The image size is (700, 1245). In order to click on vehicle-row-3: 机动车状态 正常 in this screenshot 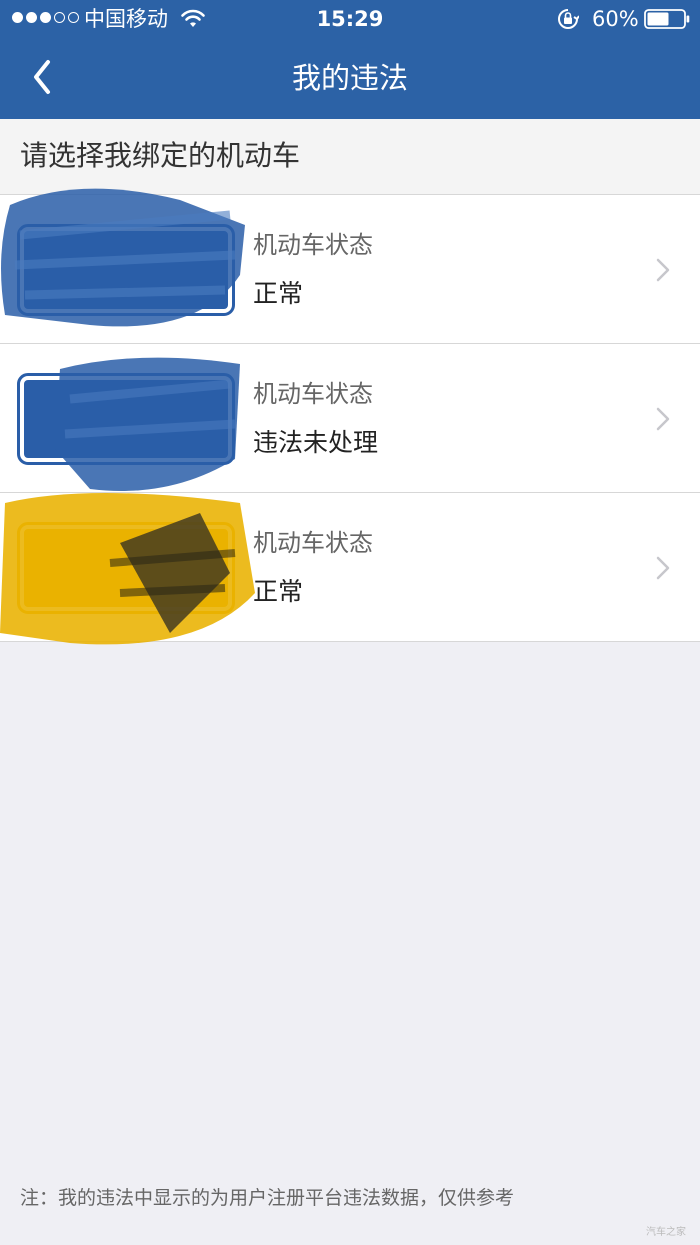, I will do `click(350, 569)`.